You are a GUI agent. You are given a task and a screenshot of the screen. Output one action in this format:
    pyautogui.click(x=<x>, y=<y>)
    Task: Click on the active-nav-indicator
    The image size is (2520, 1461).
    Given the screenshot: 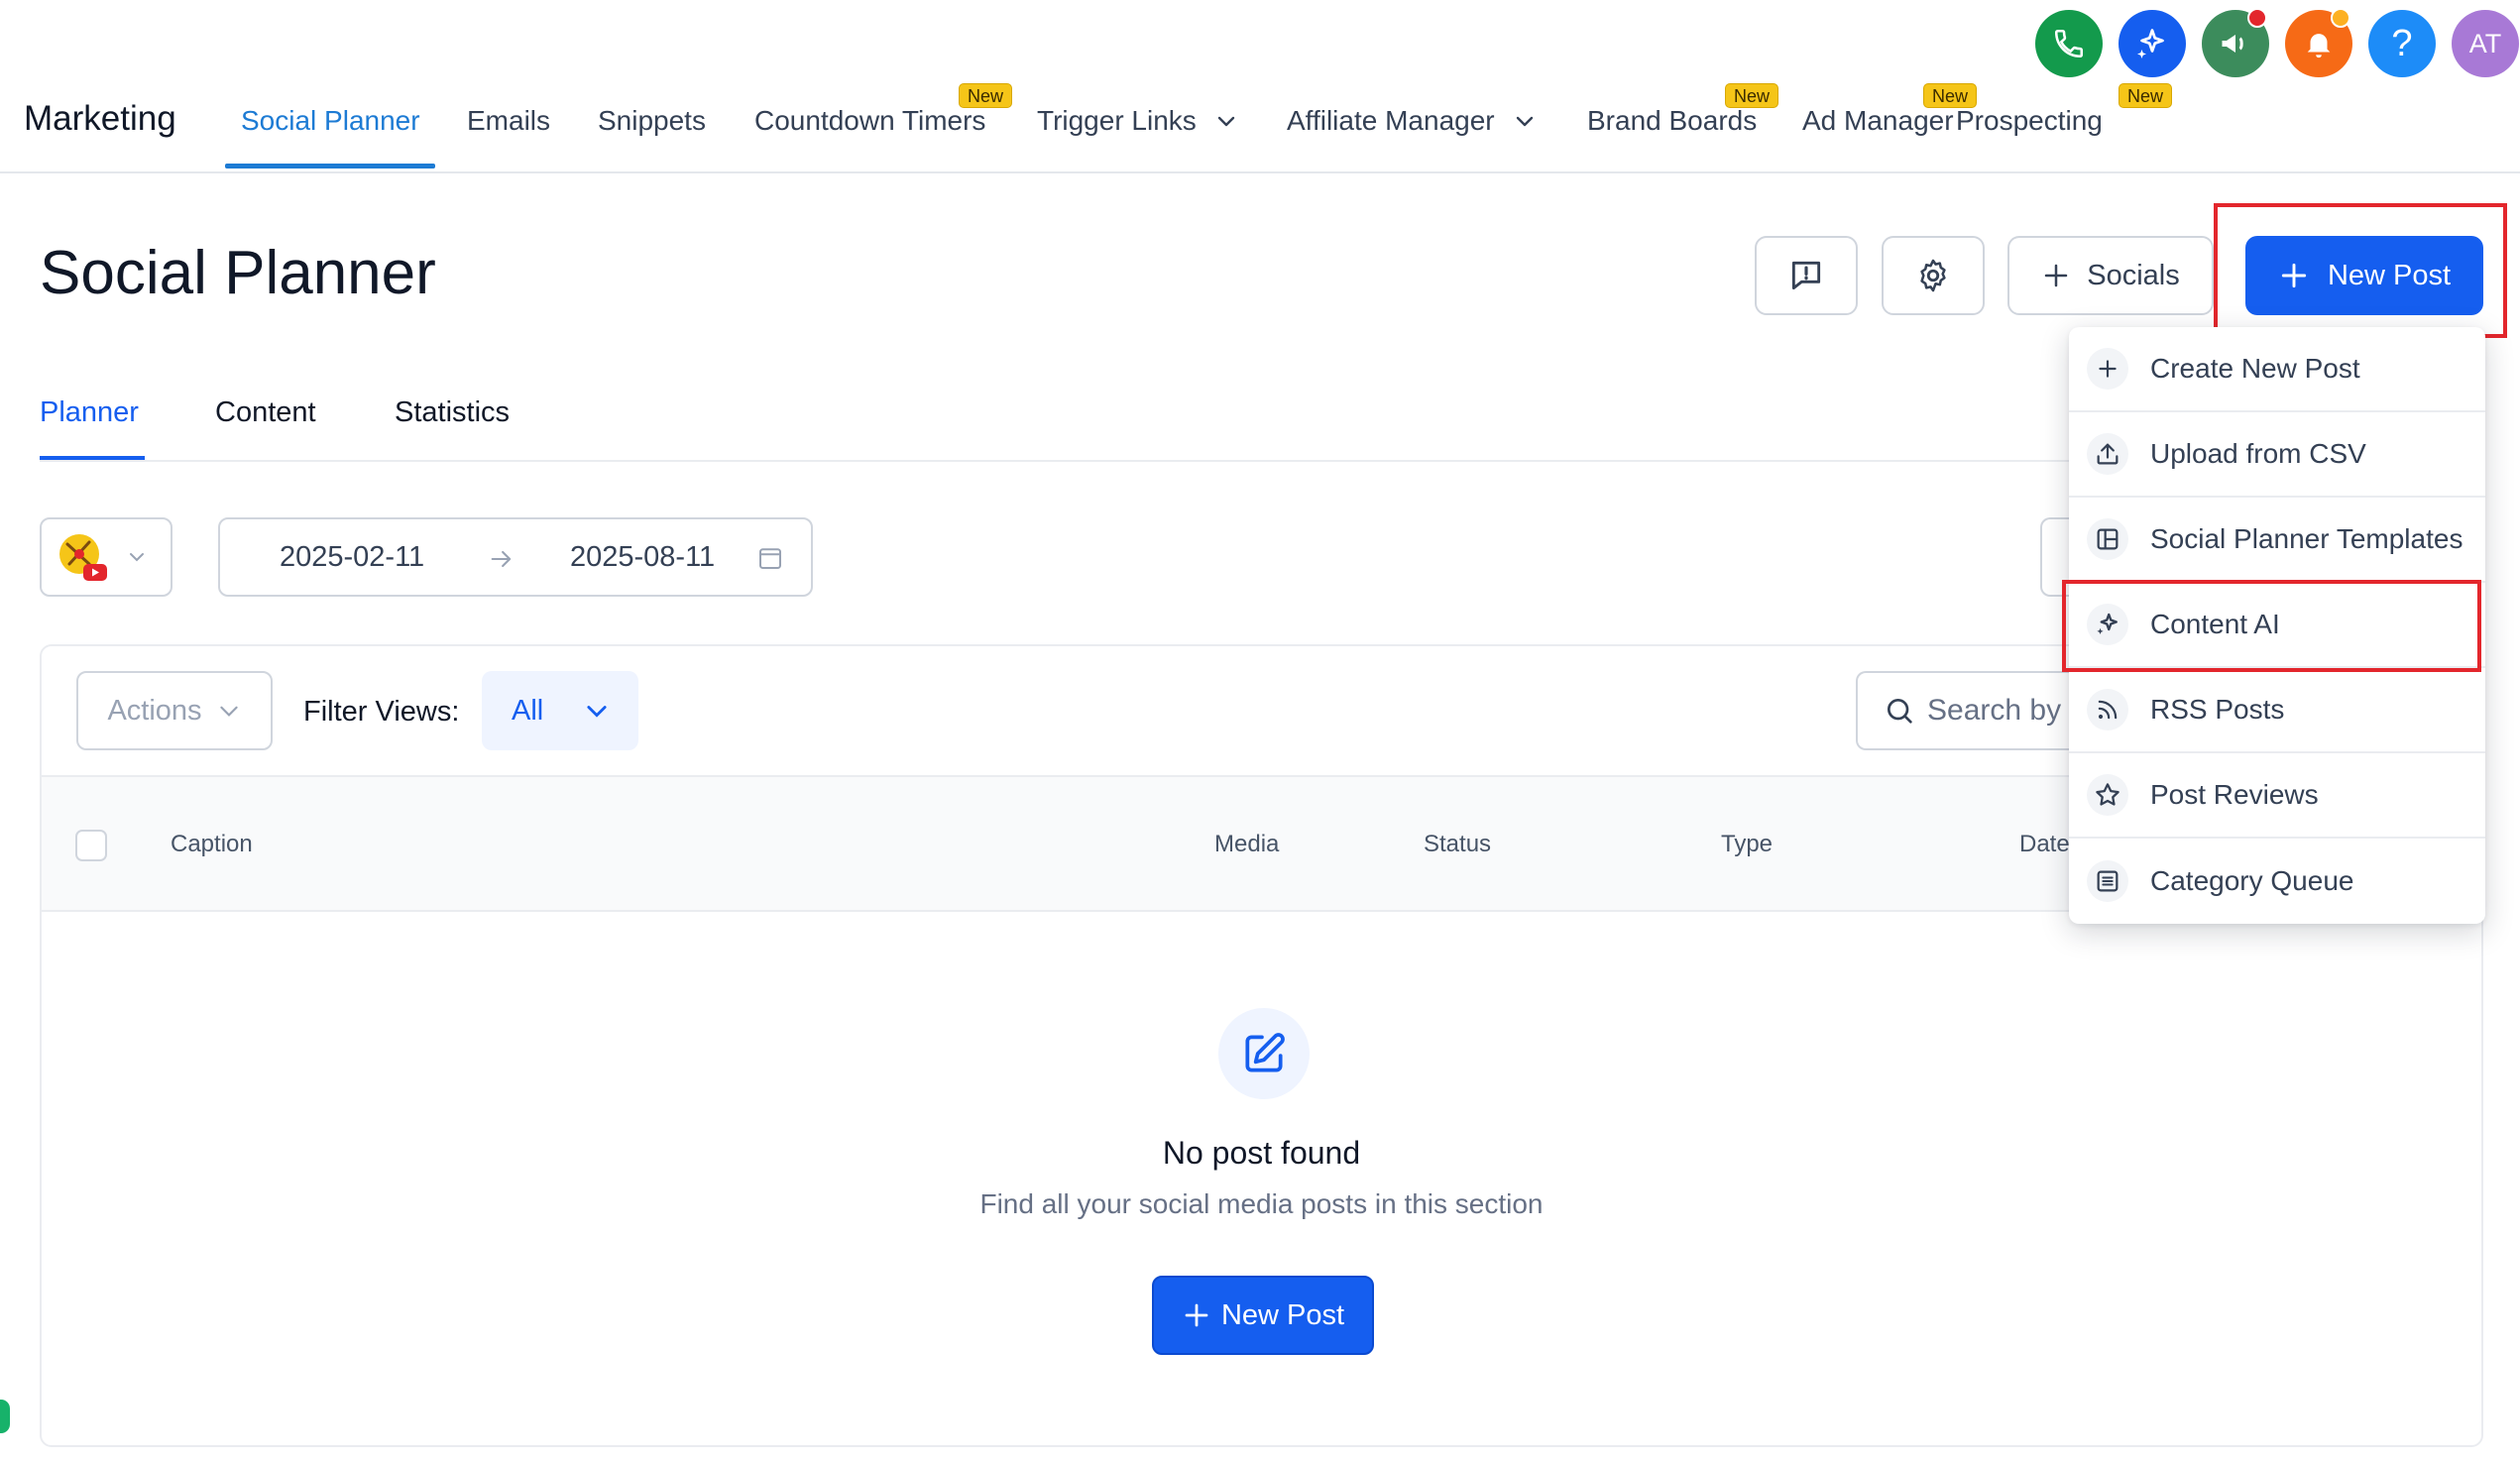 What is the action you would take?
    pyautogui.click(x=330, y=166)
    